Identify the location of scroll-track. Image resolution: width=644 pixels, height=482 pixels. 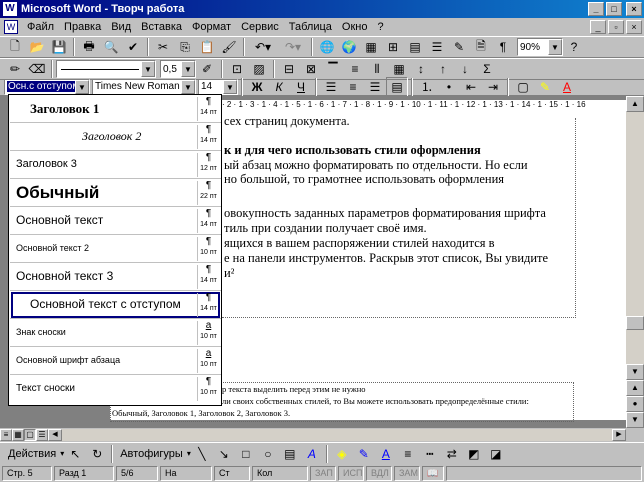
(337, 435).